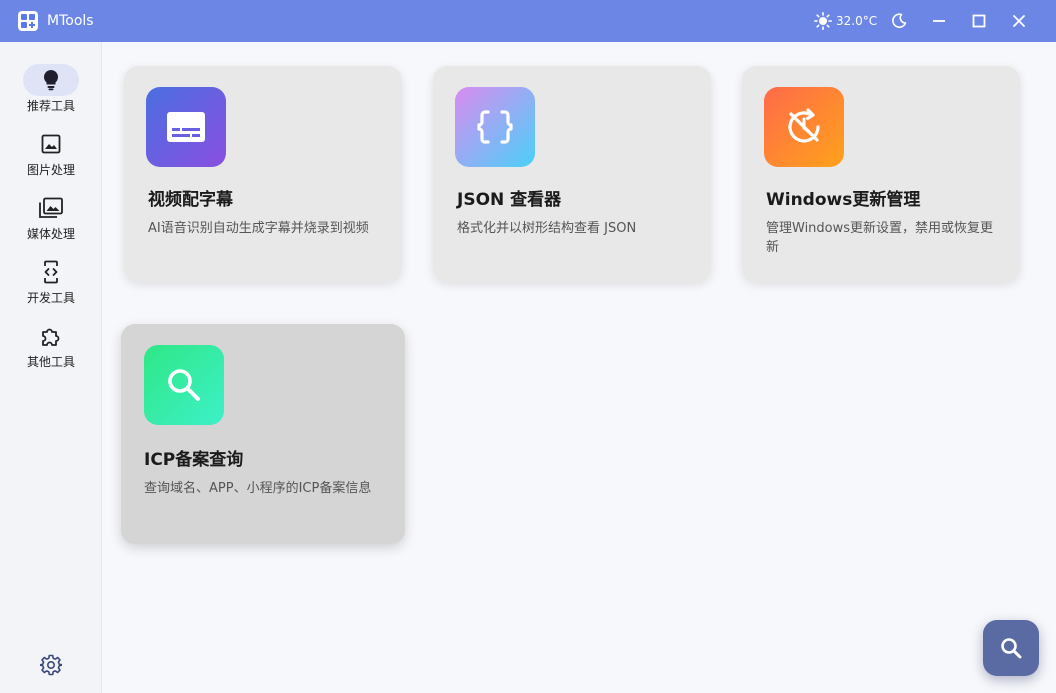  I want to click on lightbulb-icon, so click(51, 80).